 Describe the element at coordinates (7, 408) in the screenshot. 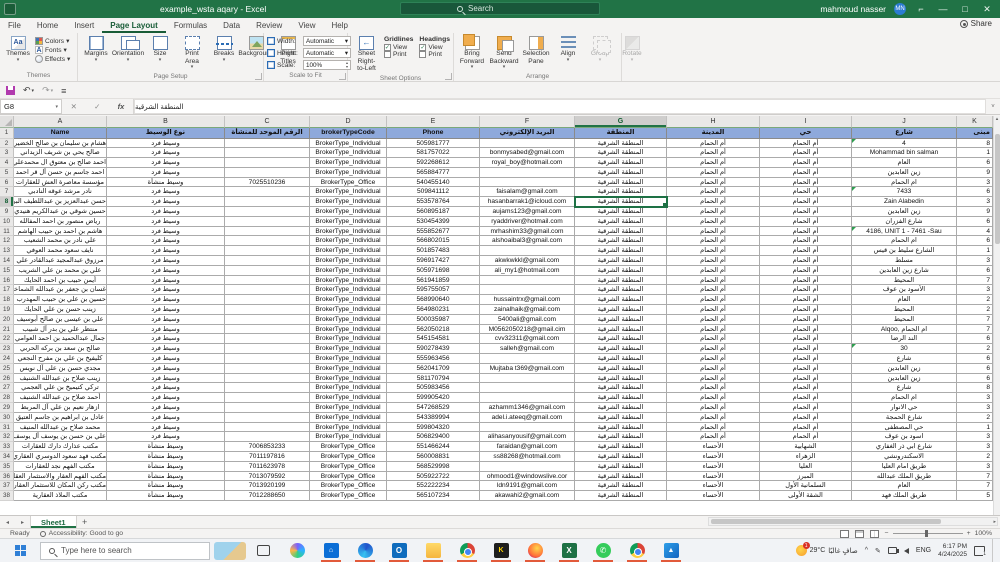

I see `row-number-29: 29` at that location.